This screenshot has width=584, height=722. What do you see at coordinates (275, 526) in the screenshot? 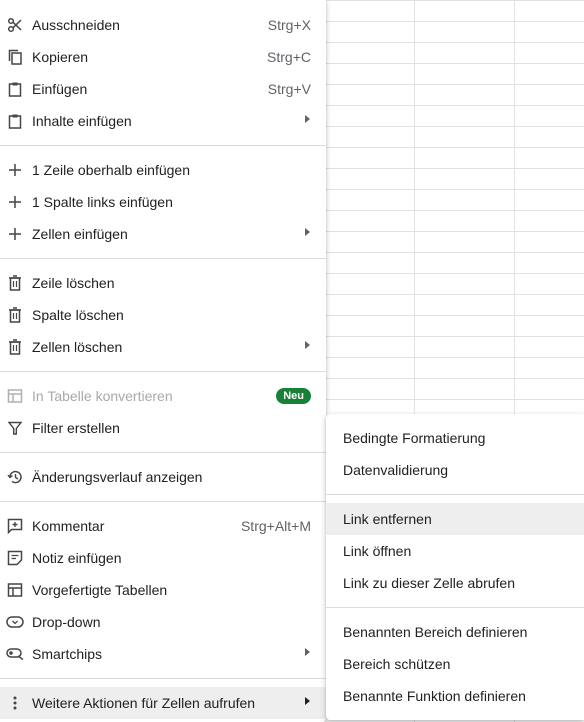
I see `shortcut-text: Strg+Alt+M` at bounding box center [275, 526].